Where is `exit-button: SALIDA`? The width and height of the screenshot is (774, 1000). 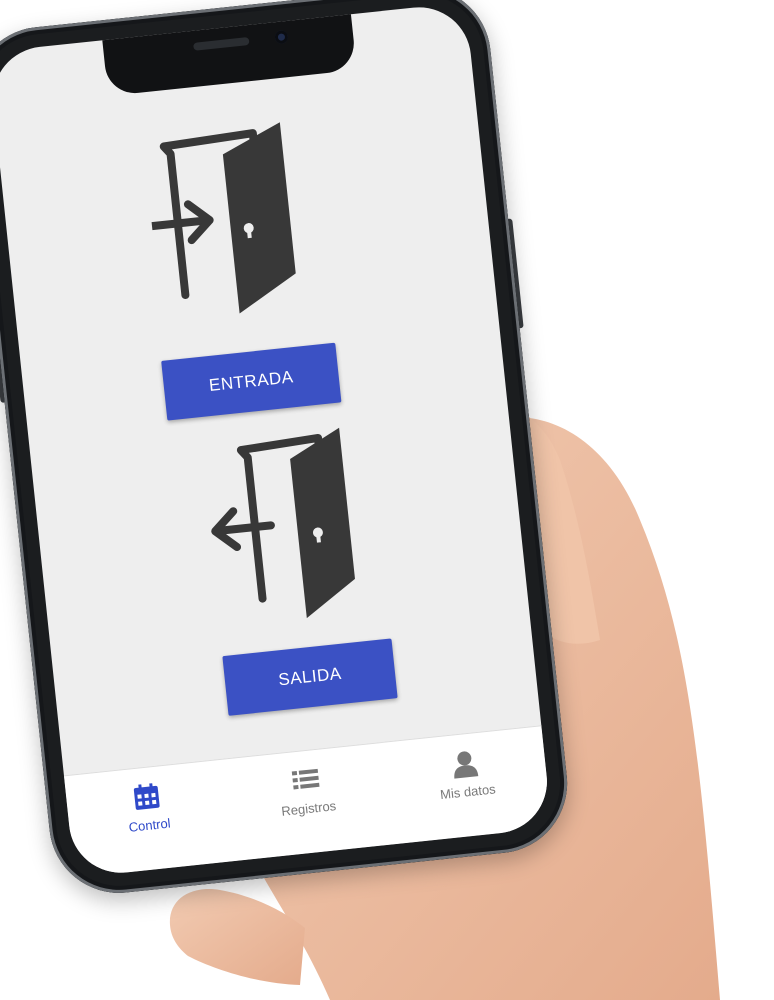
exit-button: SALIDA is located at coordinates (310, 677).